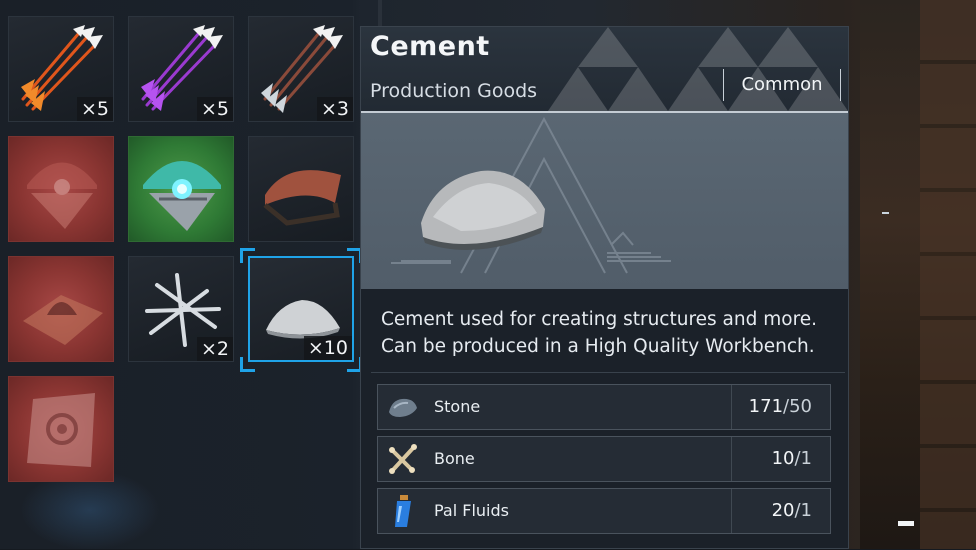 This screenshot has height=550, width=976. I want to click on inventory-slot-locked-pile, so click(61, 309).